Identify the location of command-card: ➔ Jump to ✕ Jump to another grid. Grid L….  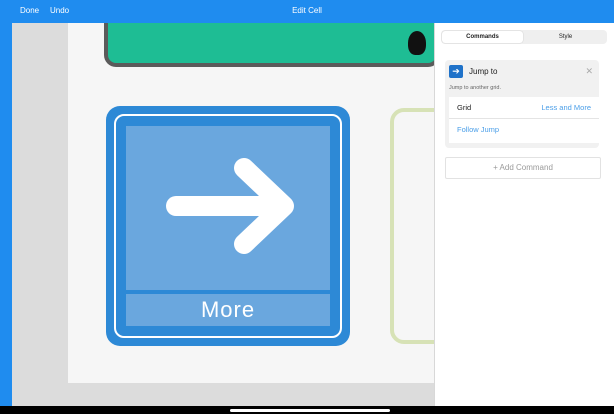
(522, 104).